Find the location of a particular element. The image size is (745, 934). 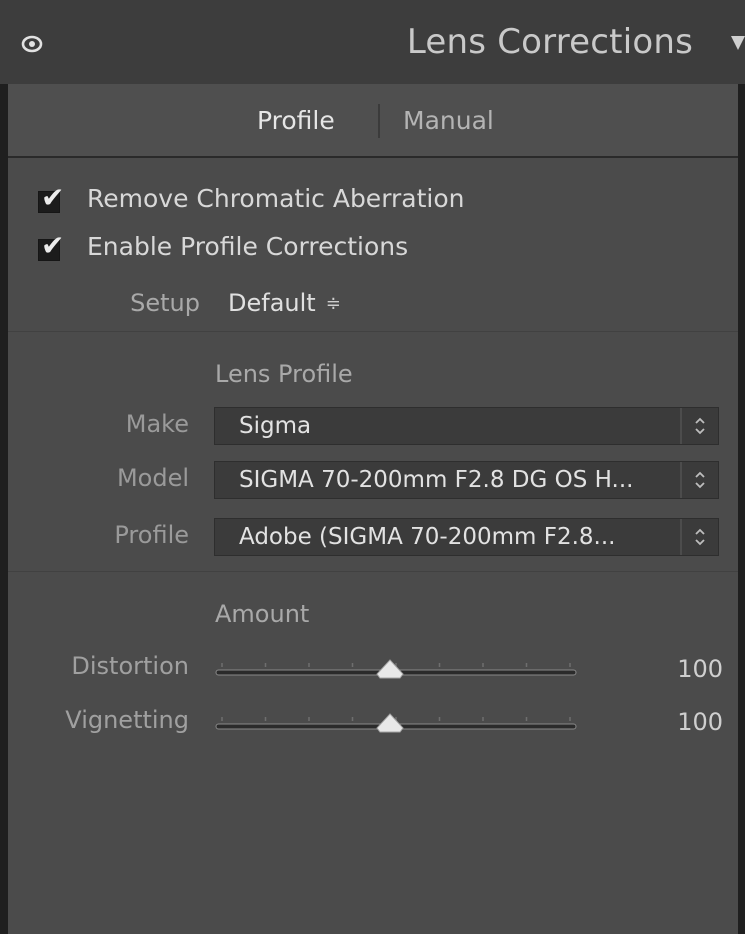

tab-manual: Manual is located at coordinates (448, 120).